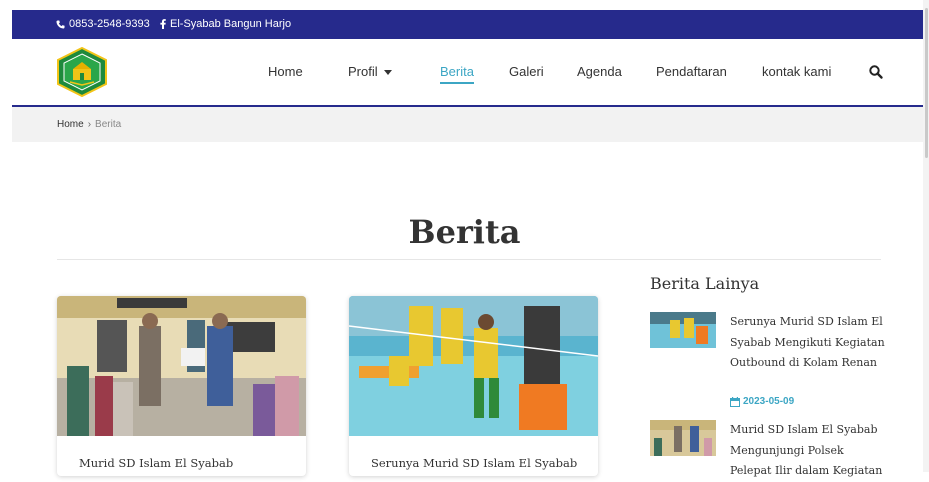  Describe the element at coordinates (796, 71) in the screenshot. I see `nav-kontak-kami: kontak kami` at that location.